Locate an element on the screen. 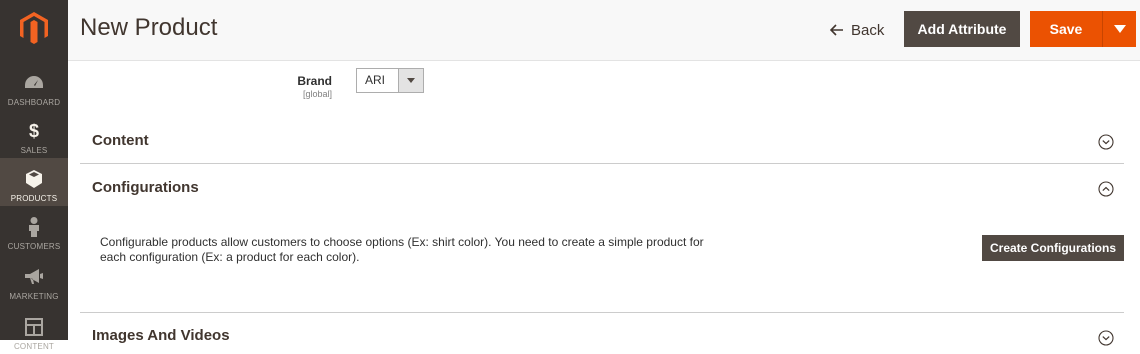 This screenshot has width=1140, height=354. arrow-left-icon is located at coordinates (836, 30).